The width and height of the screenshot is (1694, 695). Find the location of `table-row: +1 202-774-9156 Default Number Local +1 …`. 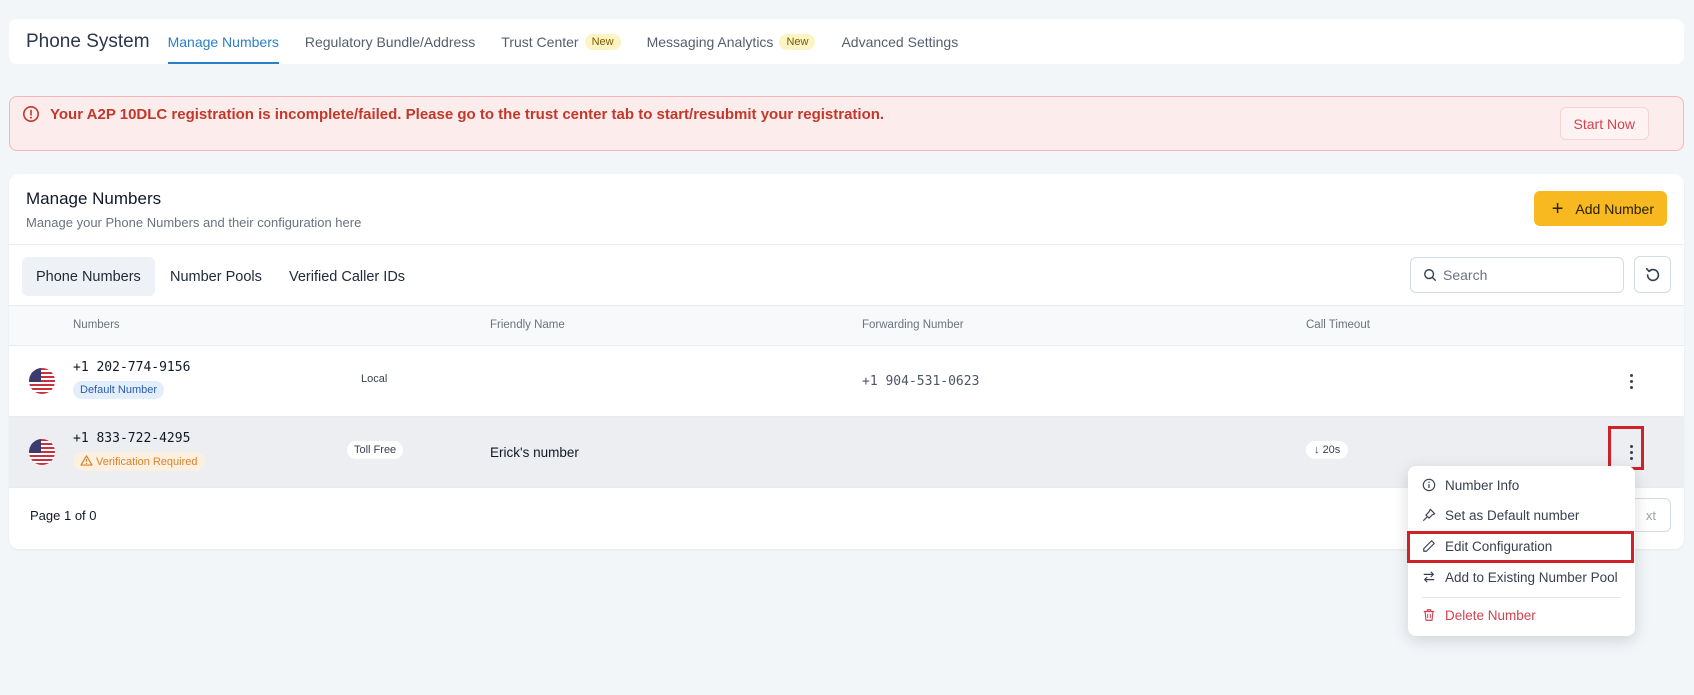

table-row: +1 202-774-9156 Default Number Local +1 … is located at coordinates (846, 381).